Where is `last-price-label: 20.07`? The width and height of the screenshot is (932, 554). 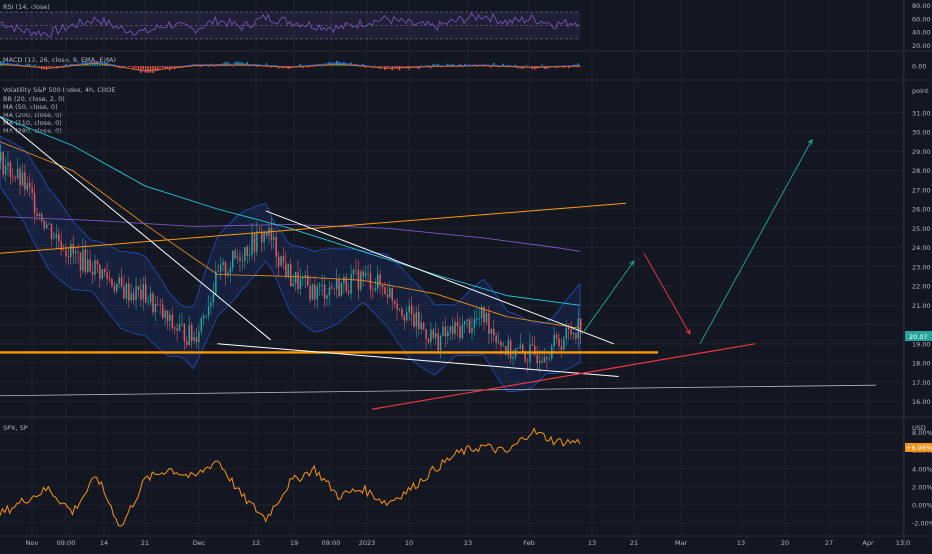
last-price-label: 20.07 is located at coordinates (918, 337).